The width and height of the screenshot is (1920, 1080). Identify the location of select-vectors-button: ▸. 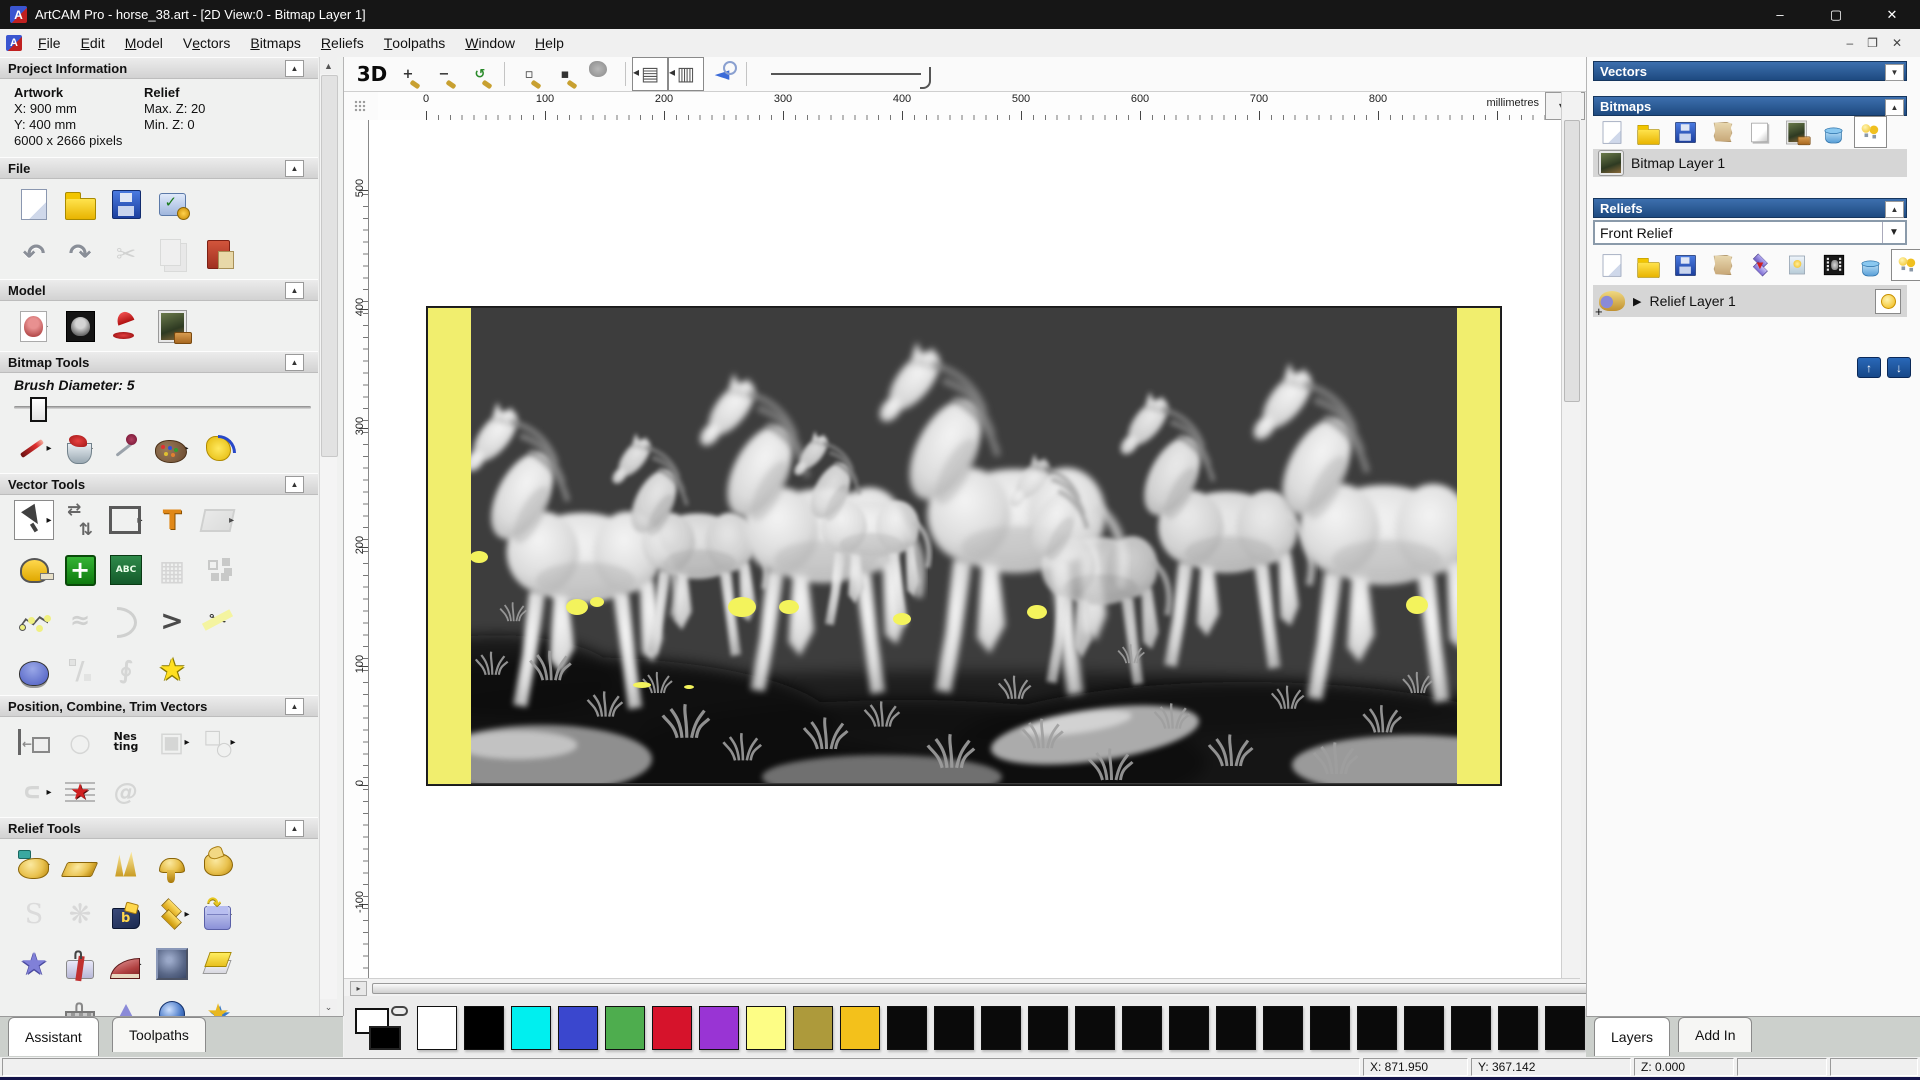
(34, 520).